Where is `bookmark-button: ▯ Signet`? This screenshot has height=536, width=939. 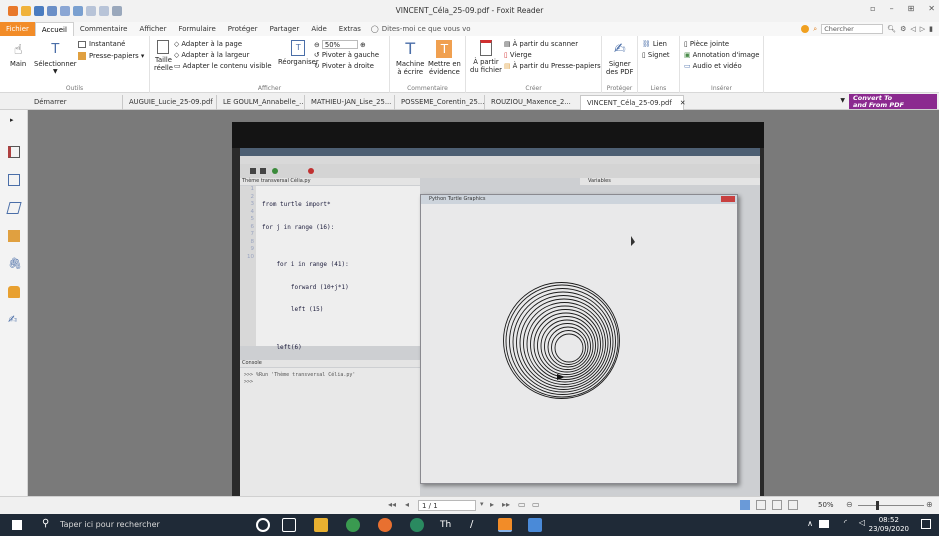 bookmark-button: ▯ Signet is located at coordinates (656, 55).